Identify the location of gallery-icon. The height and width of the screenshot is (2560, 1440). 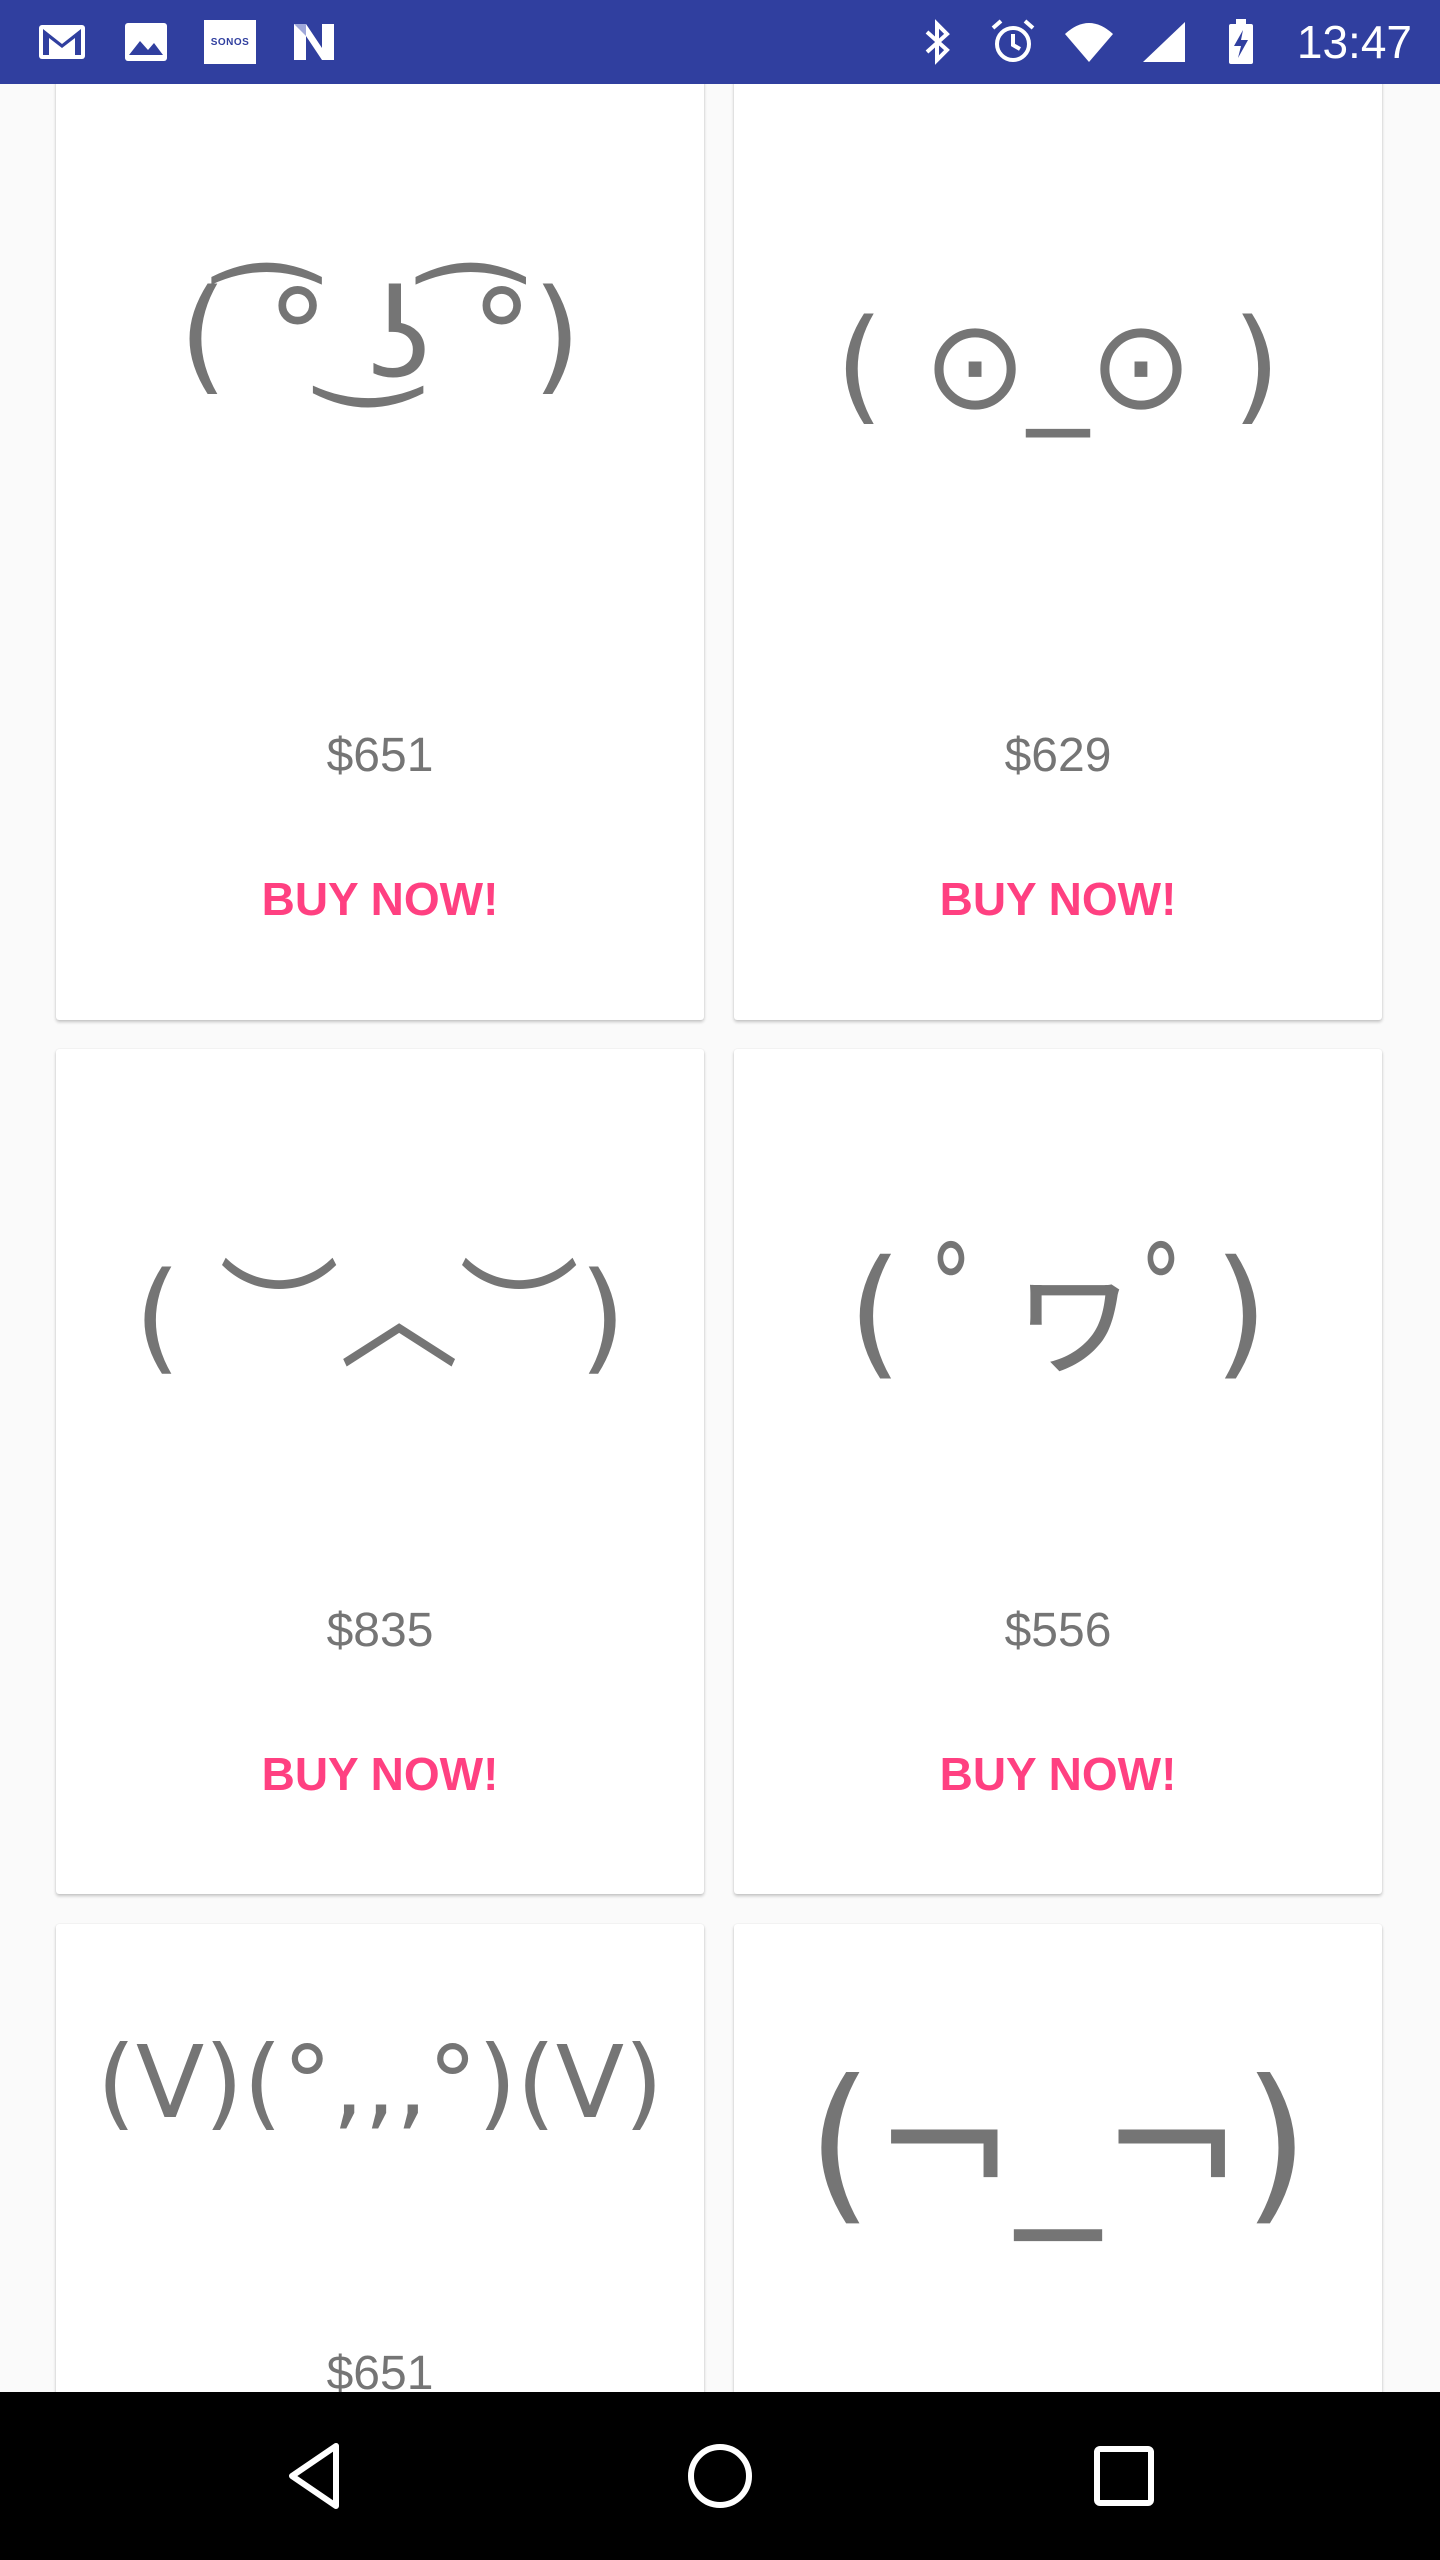
(146, 42).